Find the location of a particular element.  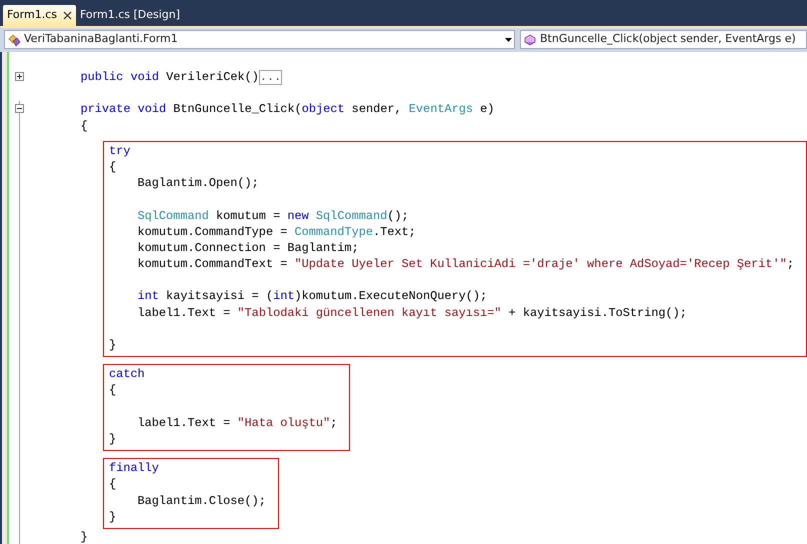

code-line: catch is located at coordinates (126, 374).